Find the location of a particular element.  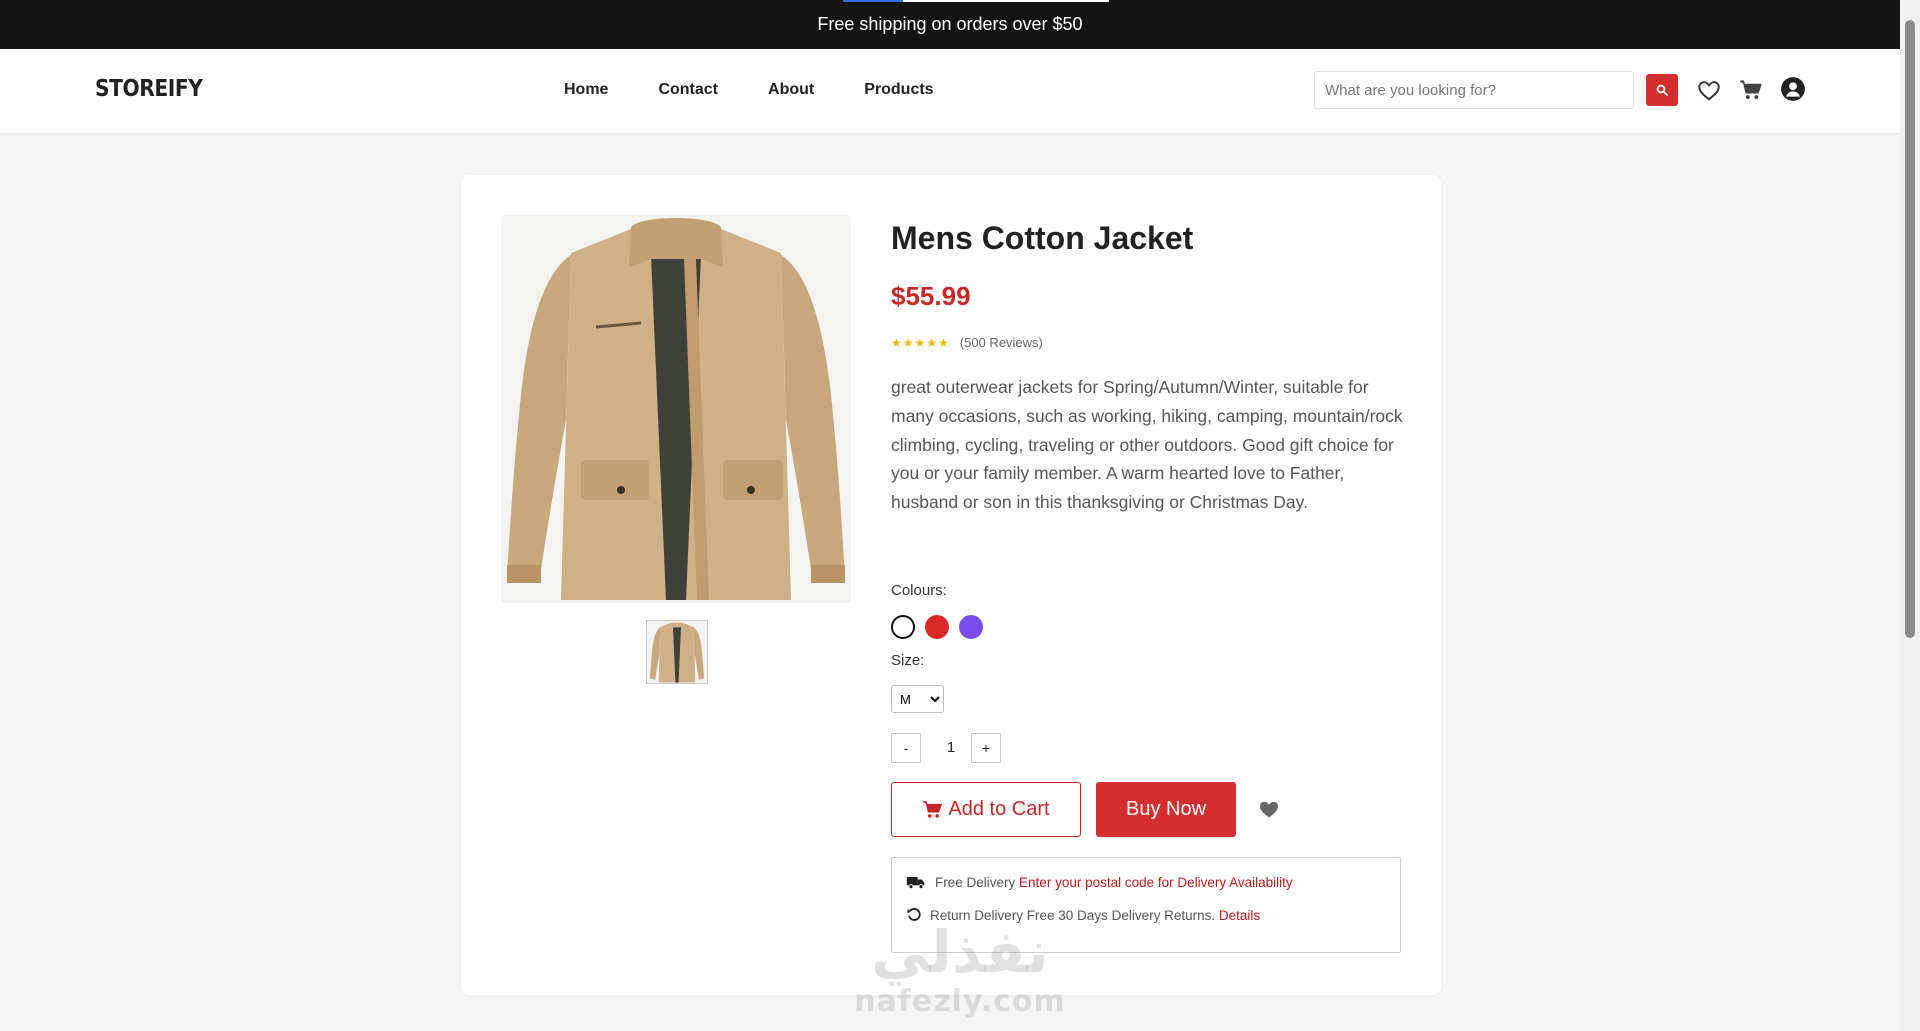

size-label: Size: is located at coordinates (908, 660).